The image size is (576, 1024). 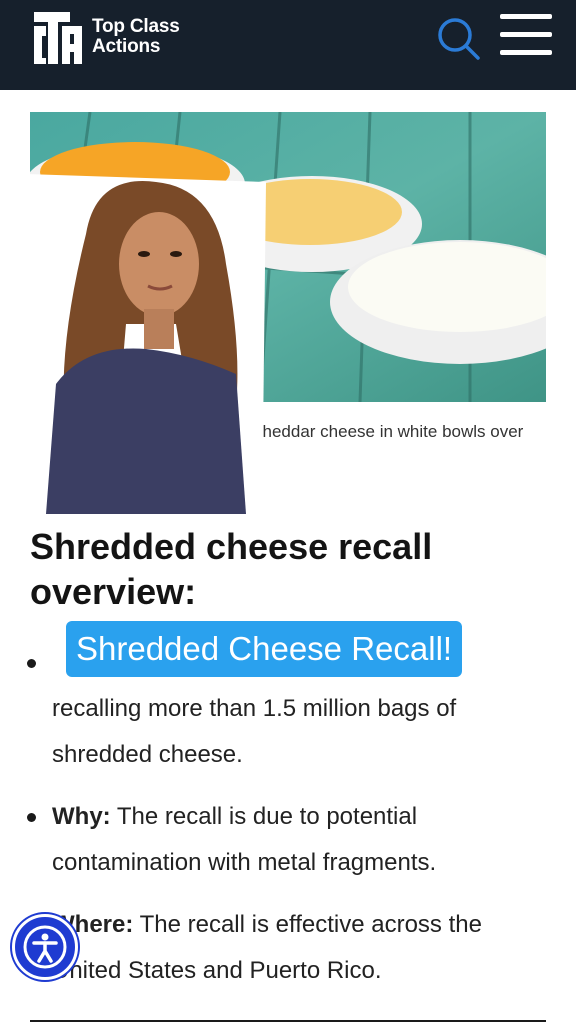 I want to click on cta-logo-icon, so click(x=58, y=38).